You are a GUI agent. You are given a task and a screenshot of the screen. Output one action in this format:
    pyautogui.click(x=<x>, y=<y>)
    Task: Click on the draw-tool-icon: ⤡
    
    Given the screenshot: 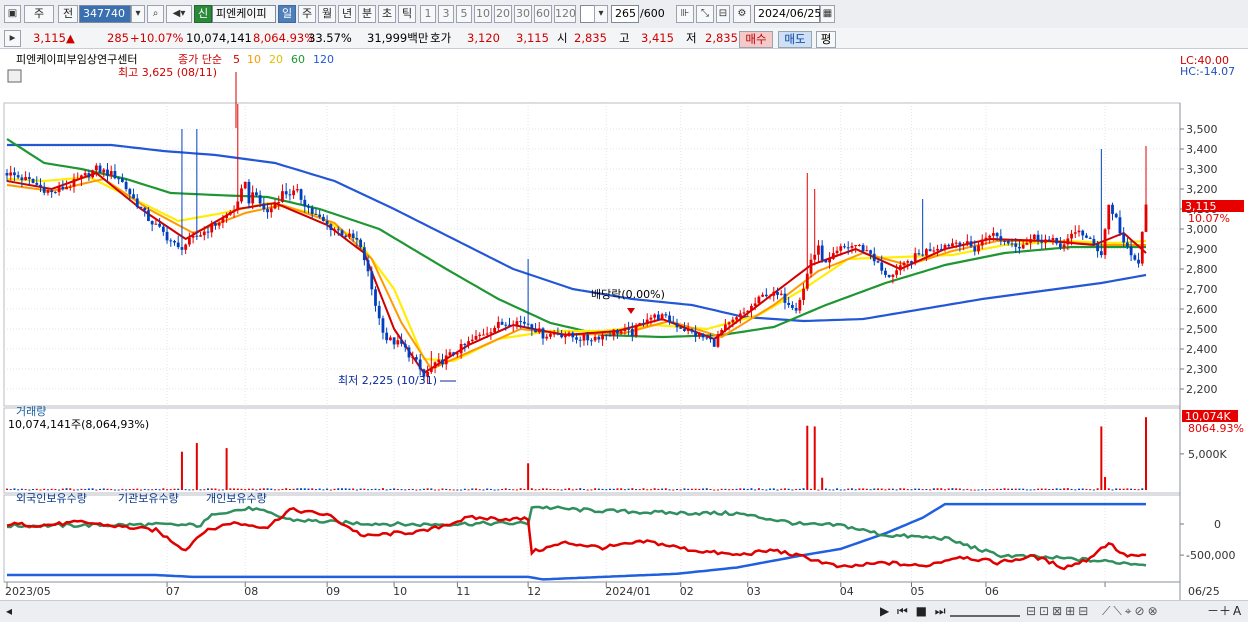 What is the action you would take?
    pyautogui.click(x=705, y=14)
    